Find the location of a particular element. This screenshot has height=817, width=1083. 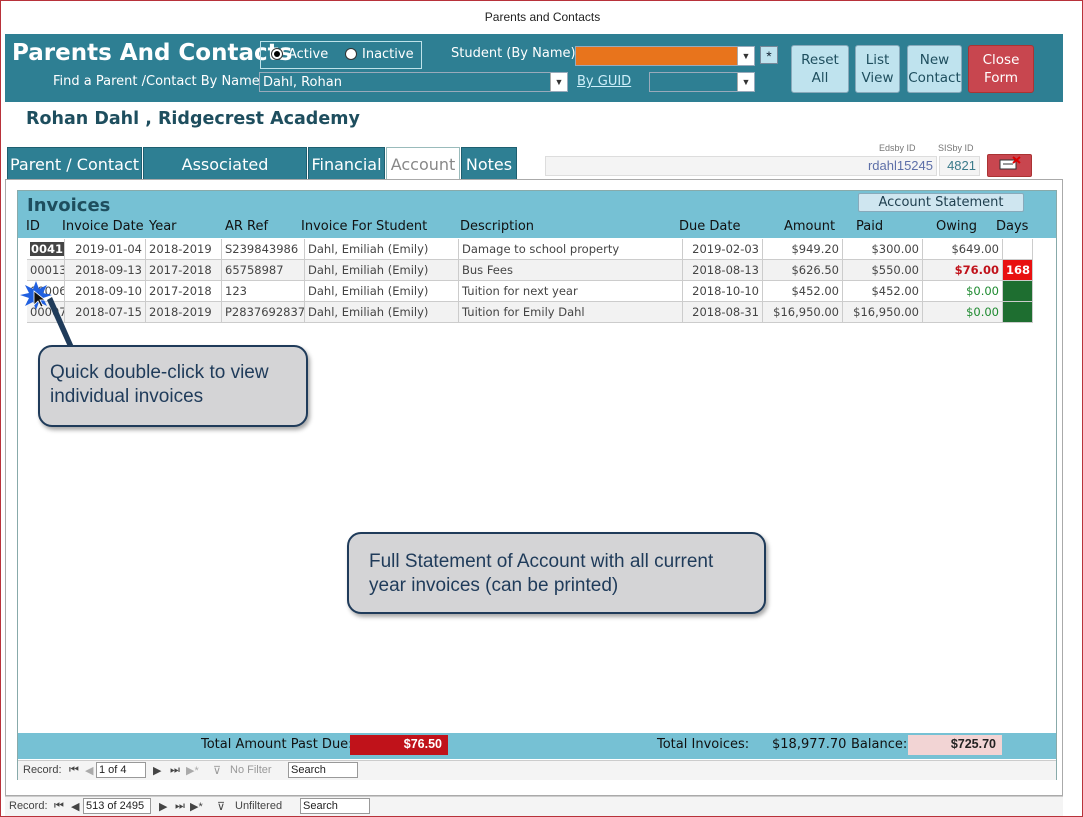

cell-date: 2018-09-13 is located at coordinates (105, 270).